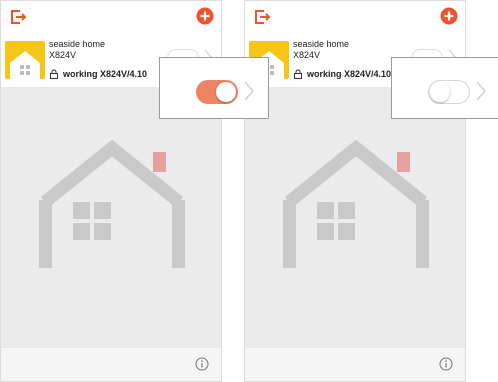  I want to click on device-thumbnail, so click(25, 60).